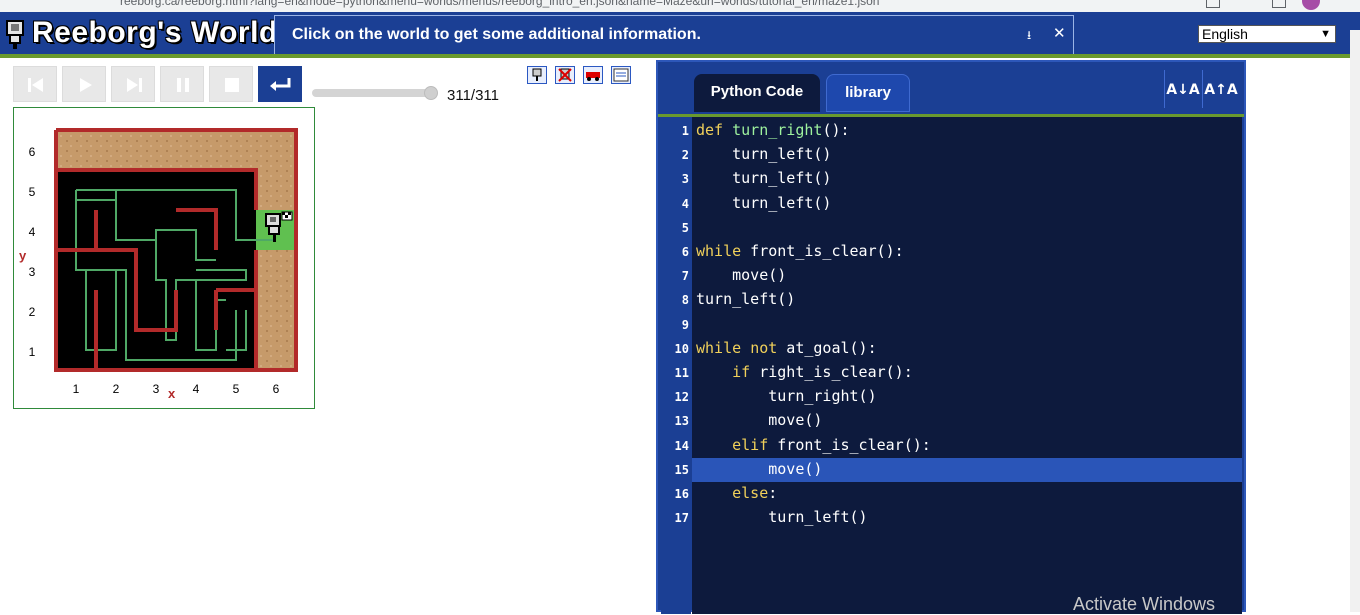 This screenshot has width=1360, height=615. I want to click on line-number: 5, so click(685, 227).